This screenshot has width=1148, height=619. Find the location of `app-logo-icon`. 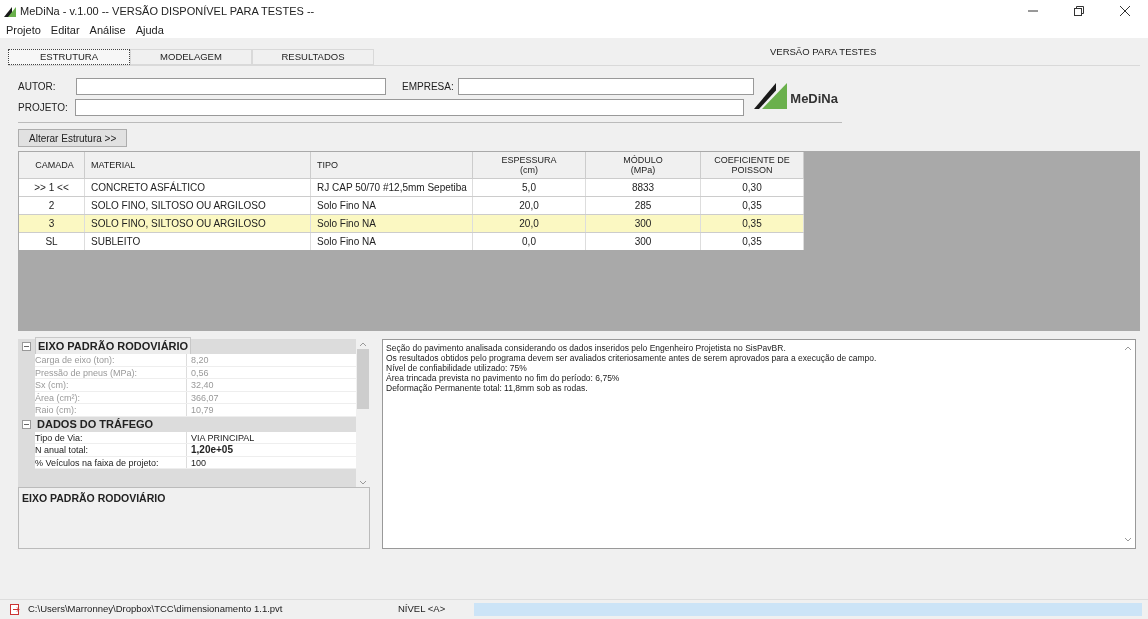

app-logo-icon is located at coordinates (10, 11).